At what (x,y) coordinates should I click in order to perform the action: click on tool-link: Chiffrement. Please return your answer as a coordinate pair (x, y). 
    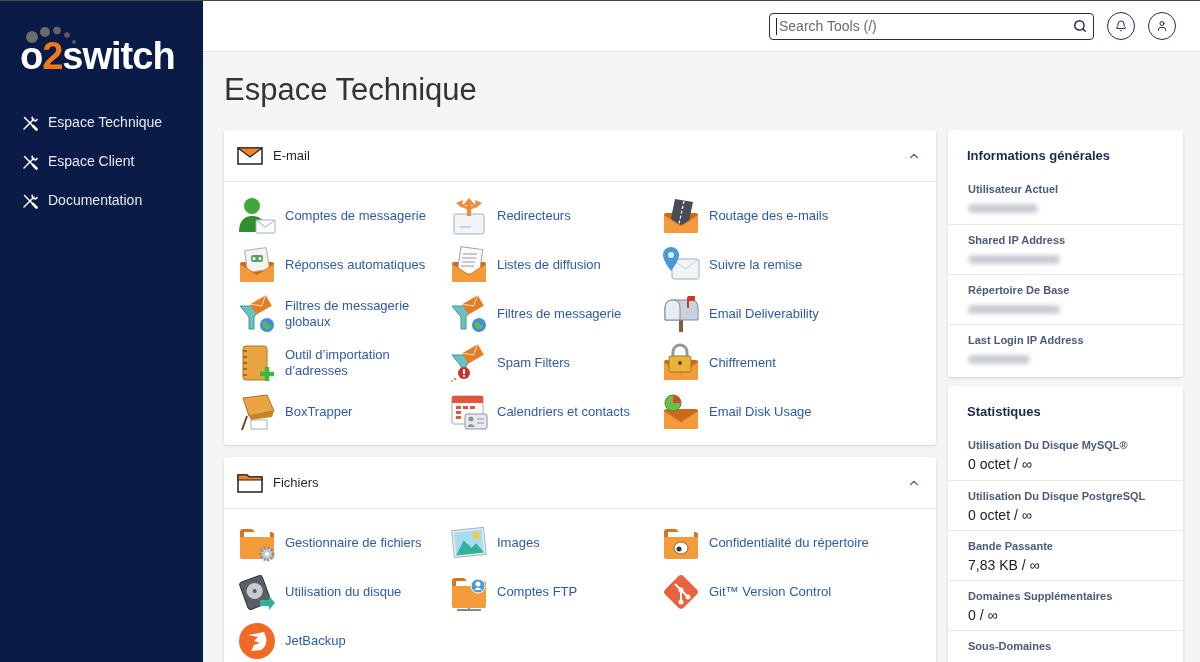
    Looking at the image, I should click on (718, 362).